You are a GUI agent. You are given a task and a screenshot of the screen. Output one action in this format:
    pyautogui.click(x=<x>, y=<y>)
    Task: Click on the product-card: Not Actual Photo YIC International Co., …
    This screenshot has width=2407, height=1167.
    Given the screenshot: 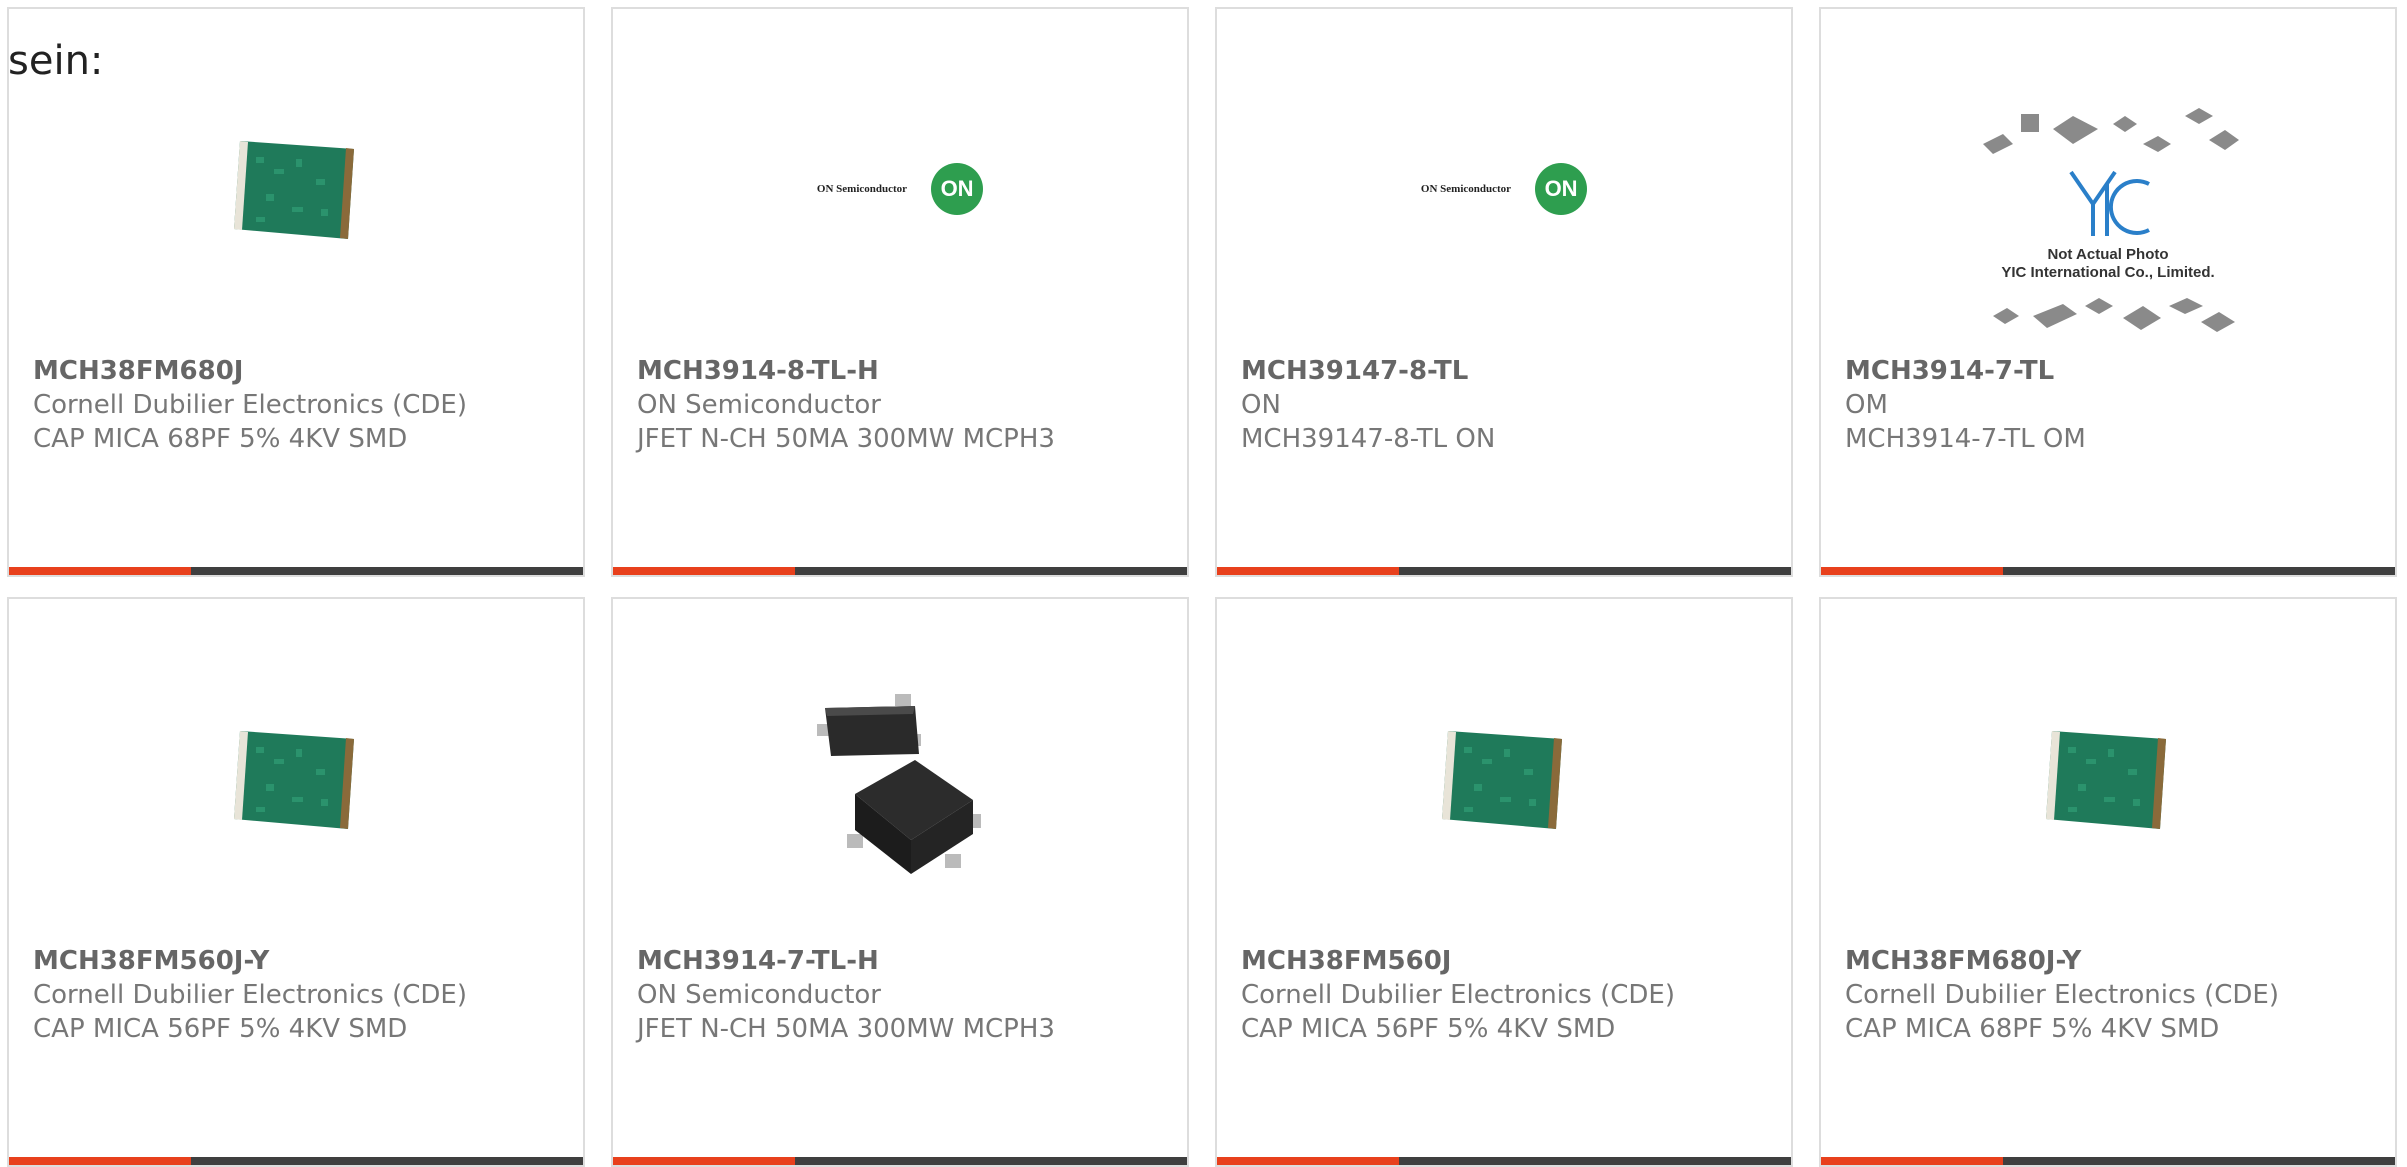 What is the action you would take?
    pyautogui.click(x=2108, y=292)
    